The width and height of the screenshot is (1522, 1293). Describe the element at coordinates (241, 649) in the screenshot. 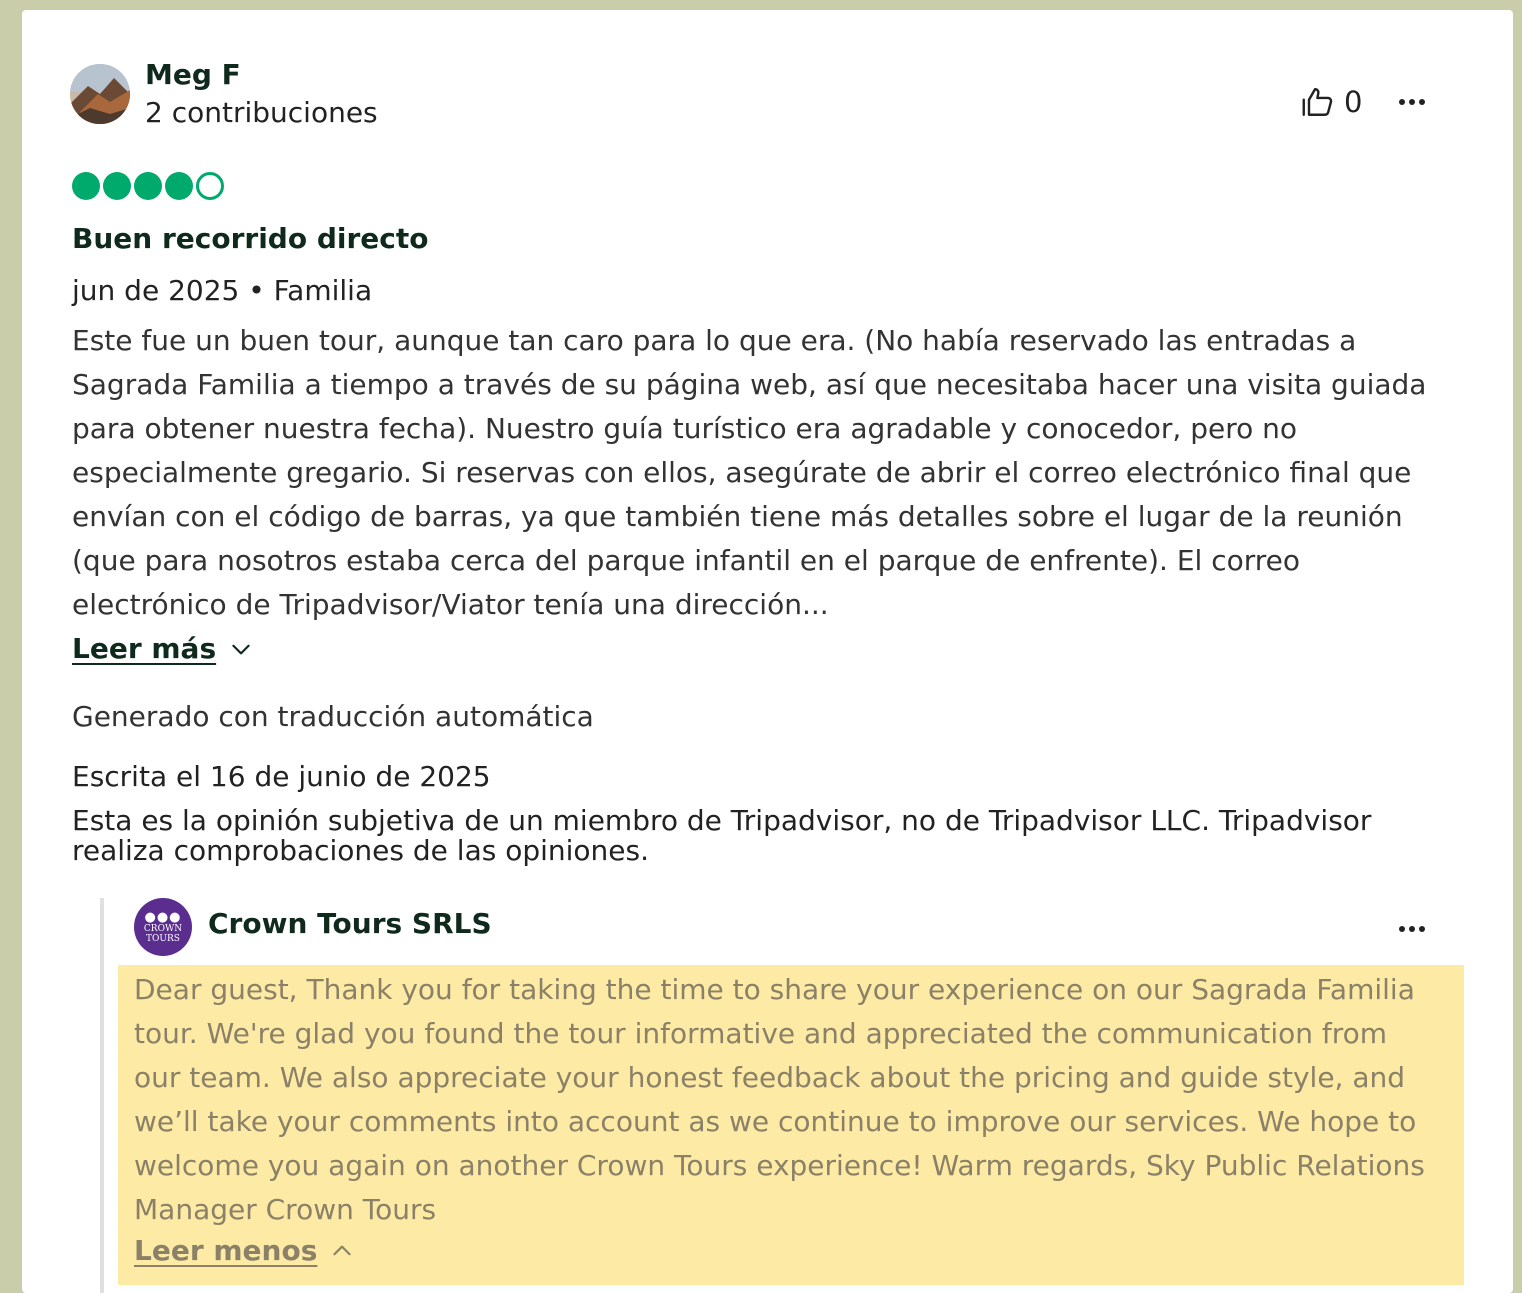

I see `chevron-down-icon` at that location.